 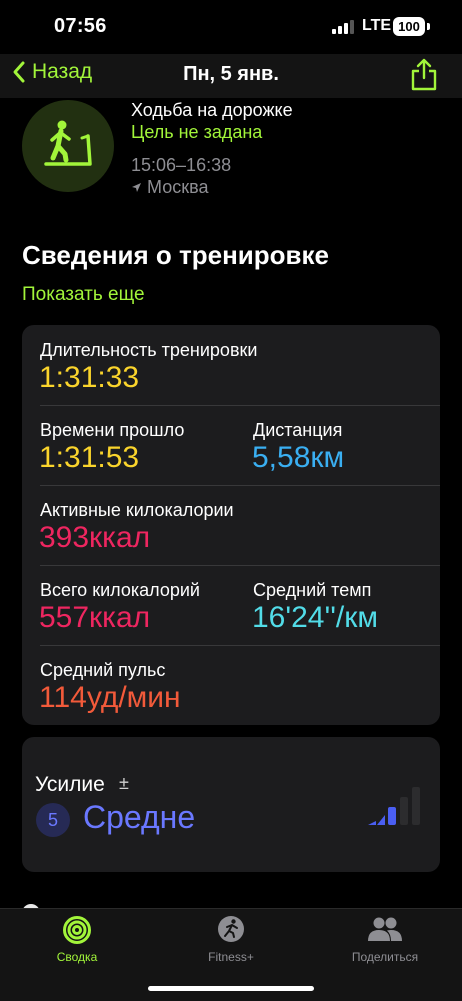 I want to click on battery-tip, so click(x=428, y=26).